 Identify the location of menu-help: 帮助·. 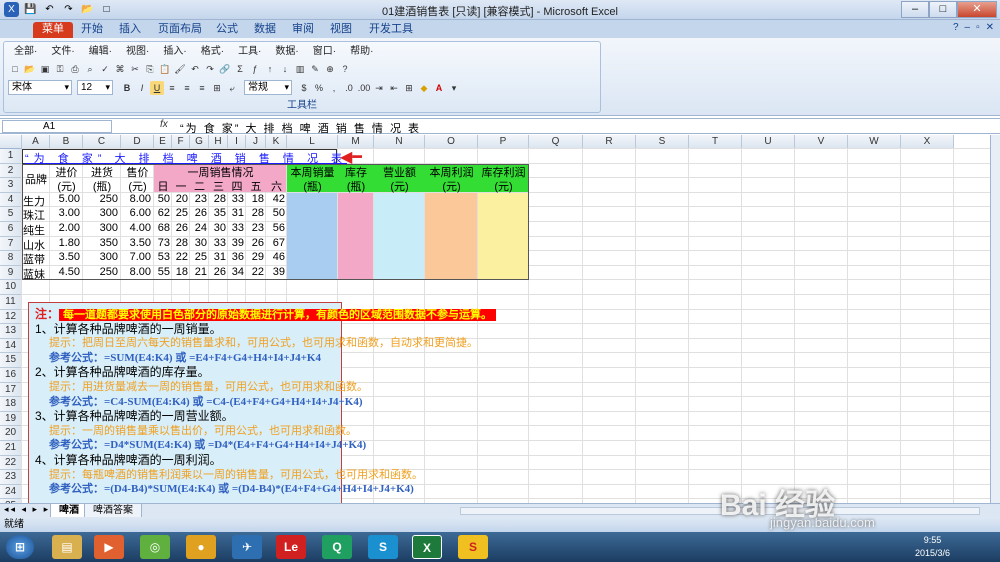
(361, 52).